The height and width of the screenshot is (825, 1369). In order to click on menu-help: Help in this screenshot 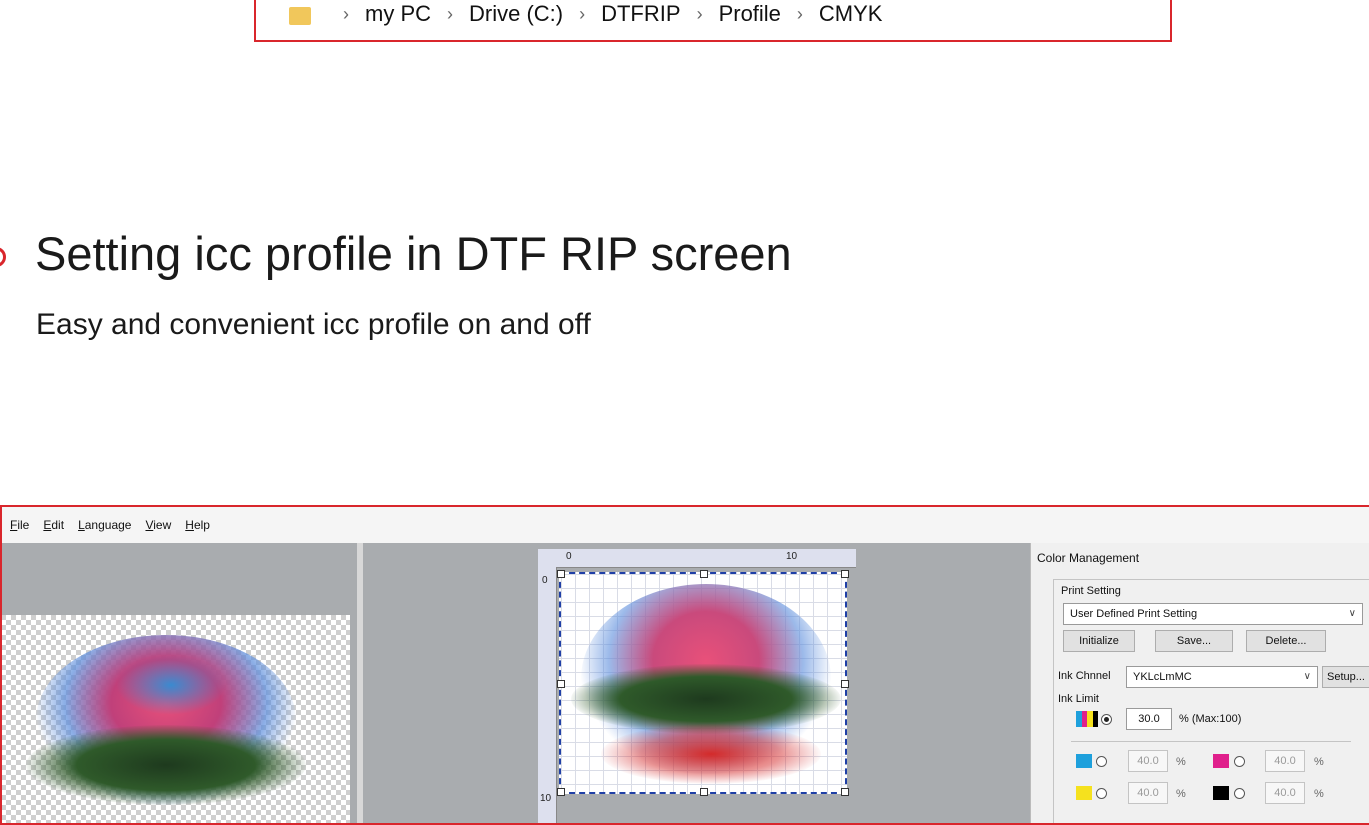, I will do `click(197, 525)`.